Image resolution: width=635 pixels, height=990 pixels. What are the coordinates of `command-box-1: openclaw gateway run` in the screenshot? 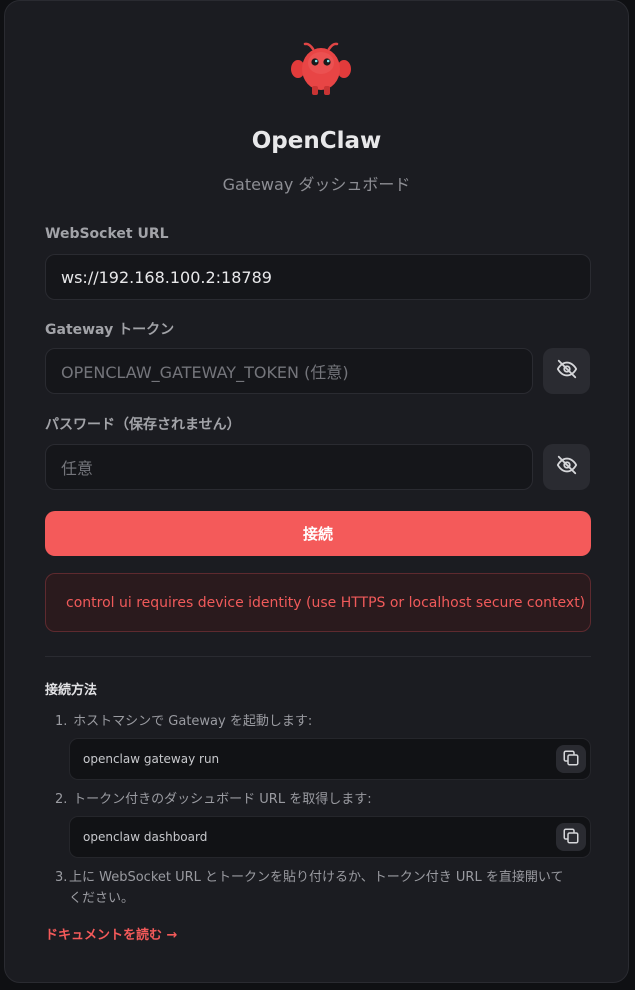 It's located at (330, 759).